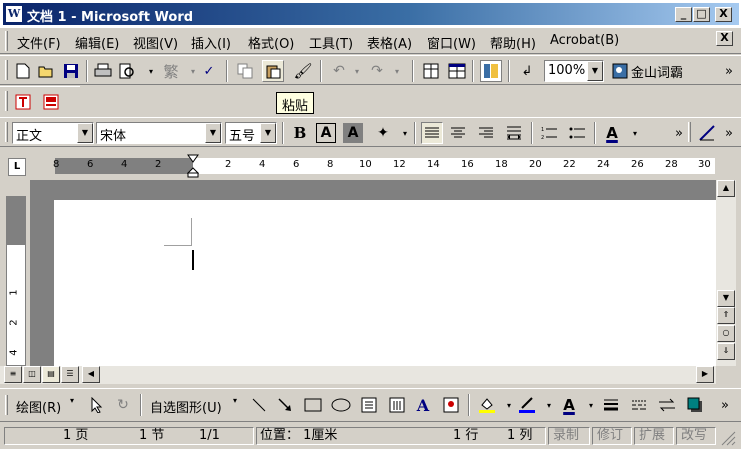 The image size is (741, 449). What do you see at coordinates (14, 14) in the screenshot?
I see `word-app-icon: W` at bounding box center [14, 14].